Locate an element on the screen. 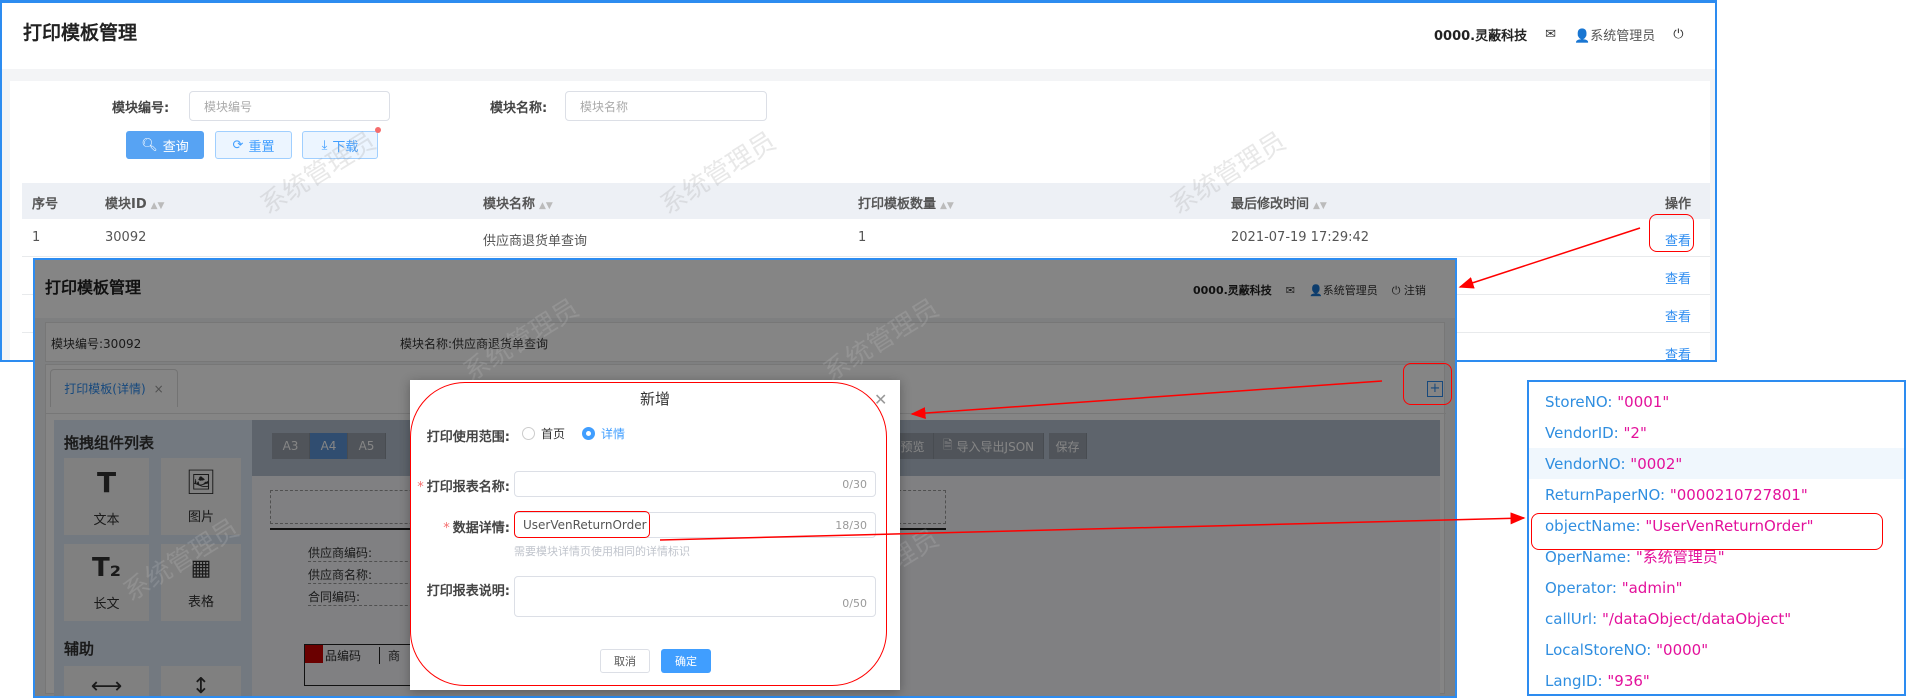  json-field-row: Operator: "admin" is located at coordinates (1716, 587).